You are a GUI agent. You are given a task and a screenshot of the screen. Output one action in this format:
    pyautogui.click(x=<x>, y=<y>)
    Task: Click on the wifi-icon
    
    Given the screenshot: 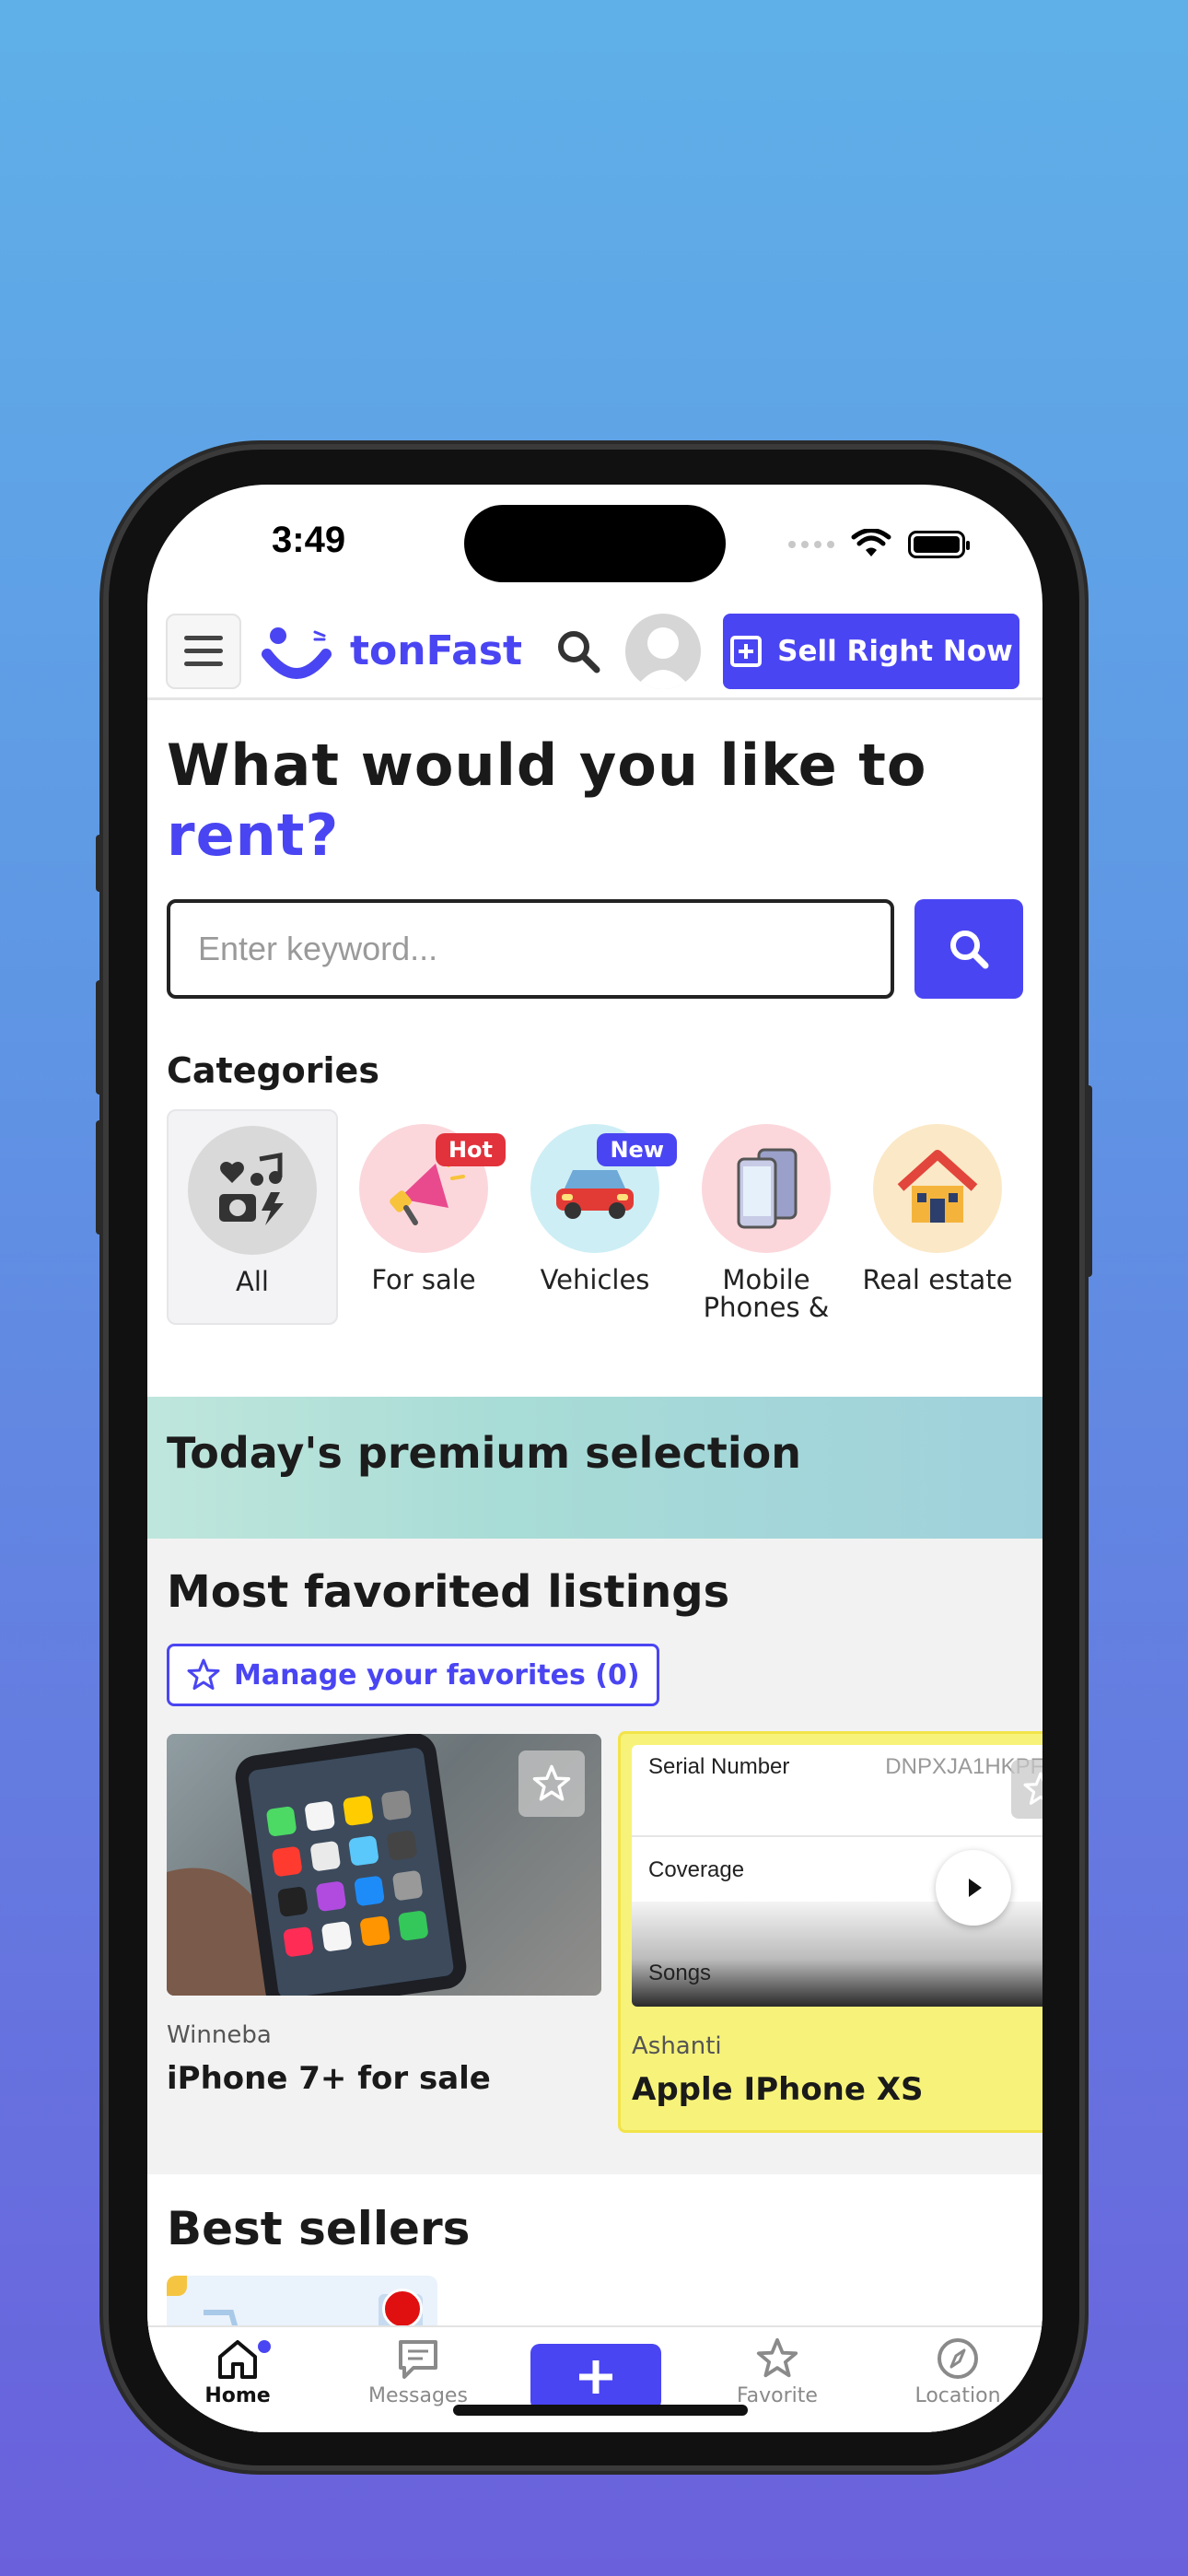 What is the action you would take?
    pyautogui.click(x=871, y=542)
    